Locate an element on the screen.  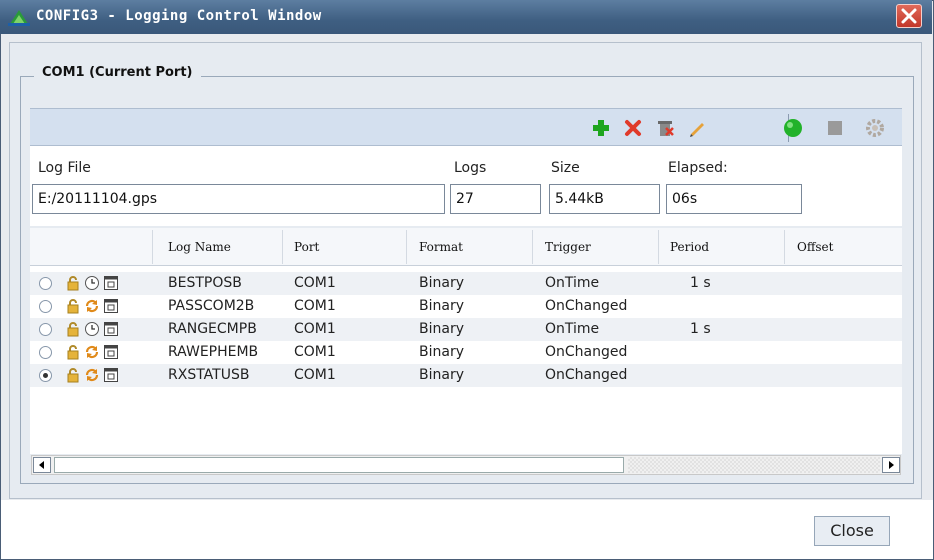
column-header-offset: Offset is located at coordinates (815, 247).